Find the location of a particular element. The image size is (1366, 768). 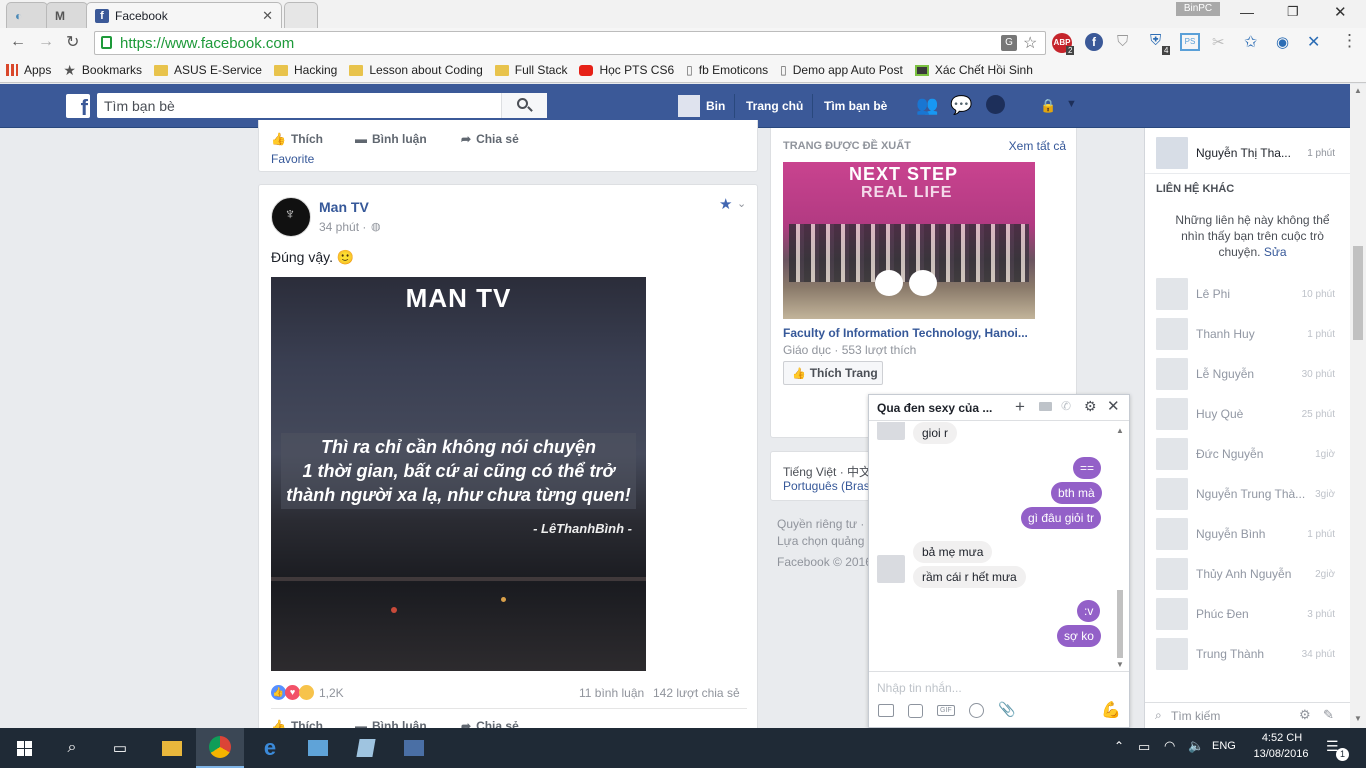

search-button is located at coordinates (524, 105).